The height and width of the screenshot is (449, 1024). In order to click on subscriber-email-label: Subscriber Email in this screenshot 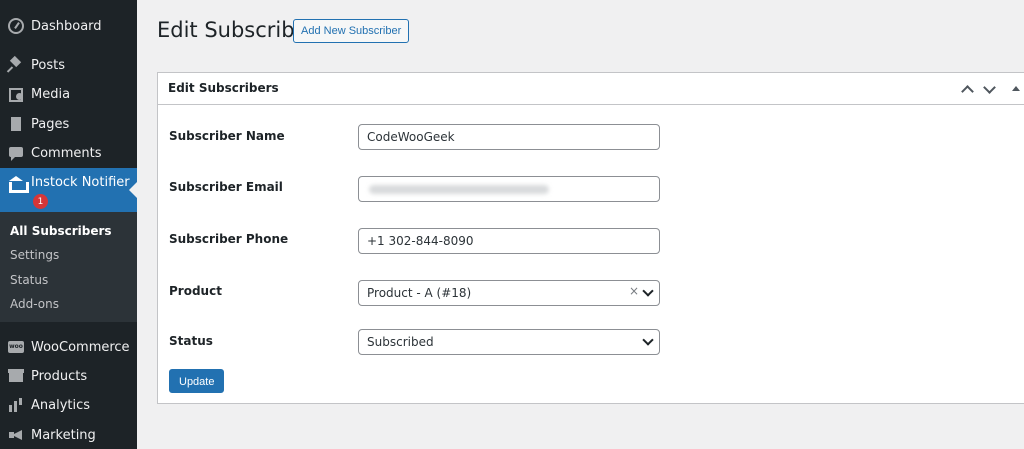, I will do `click(226, 187)`.